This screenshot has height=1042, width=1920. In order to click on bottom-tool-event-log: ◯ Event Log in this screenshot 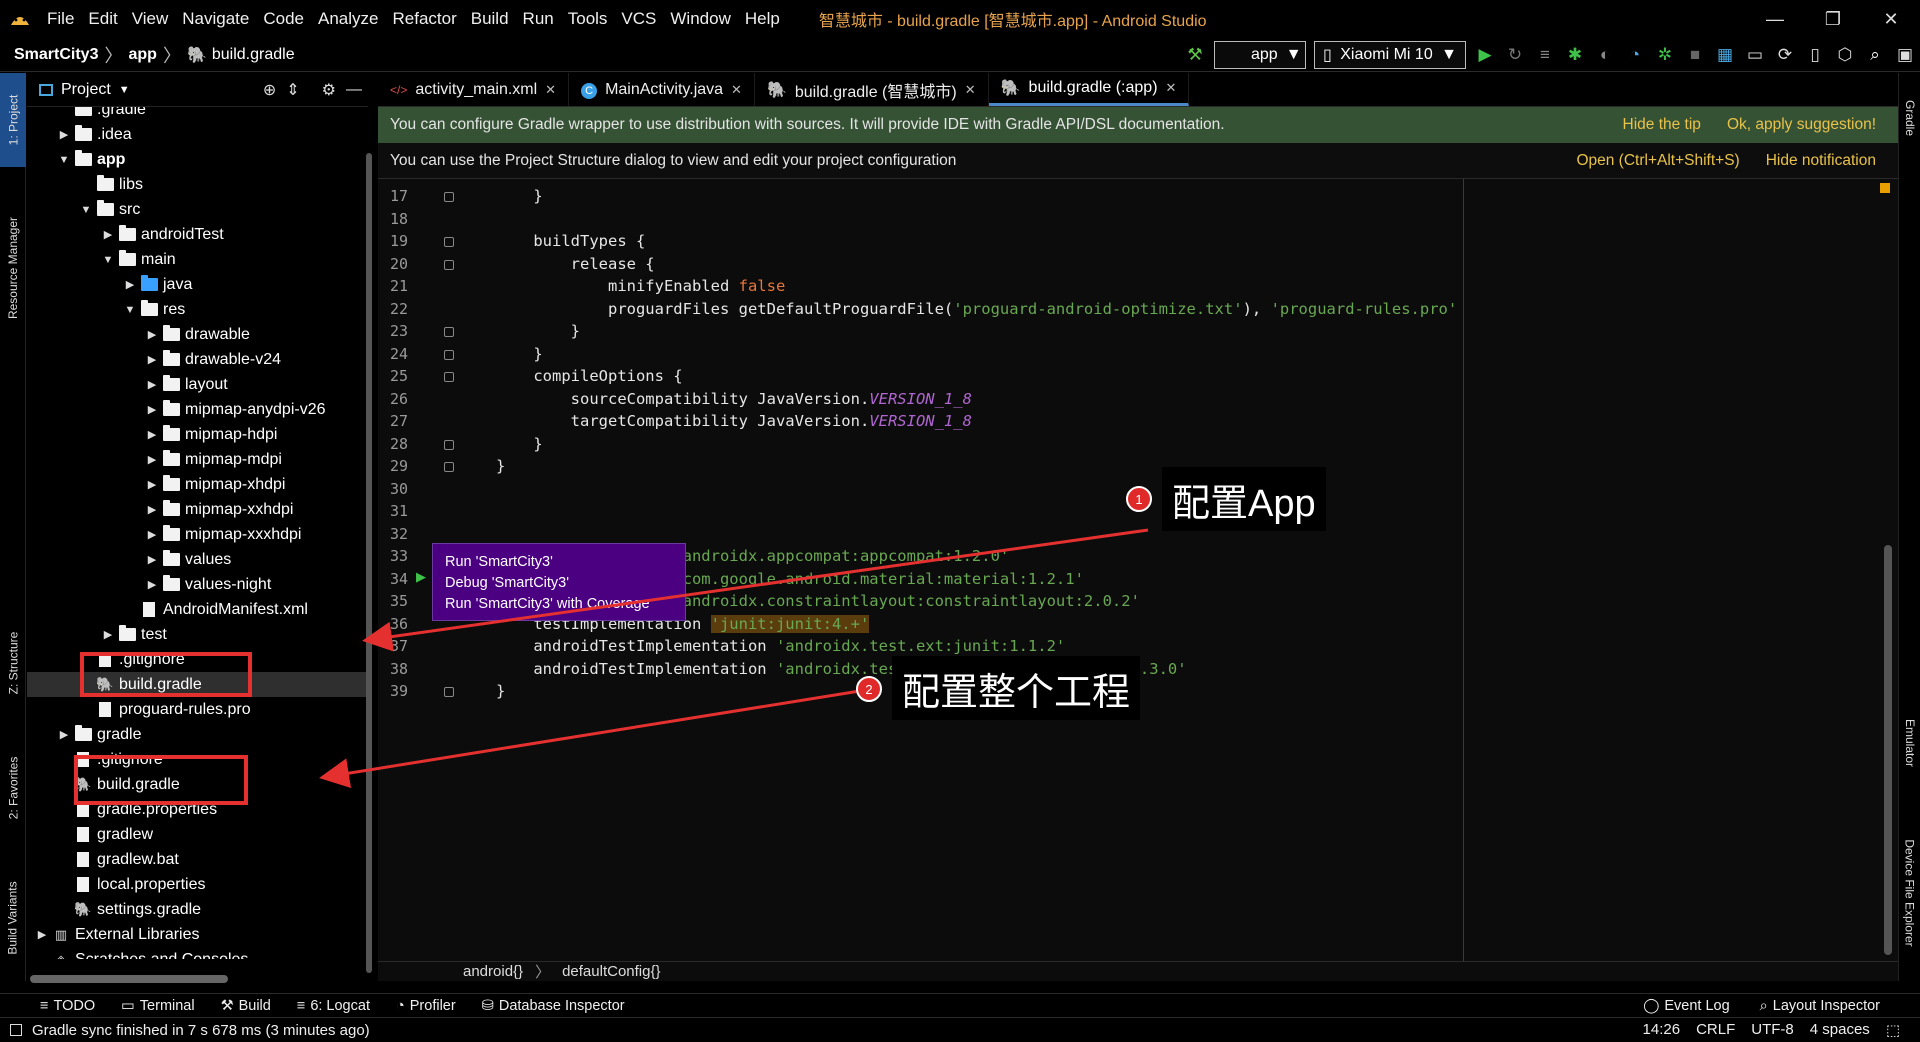, I will do `click(1686, 1006)`.